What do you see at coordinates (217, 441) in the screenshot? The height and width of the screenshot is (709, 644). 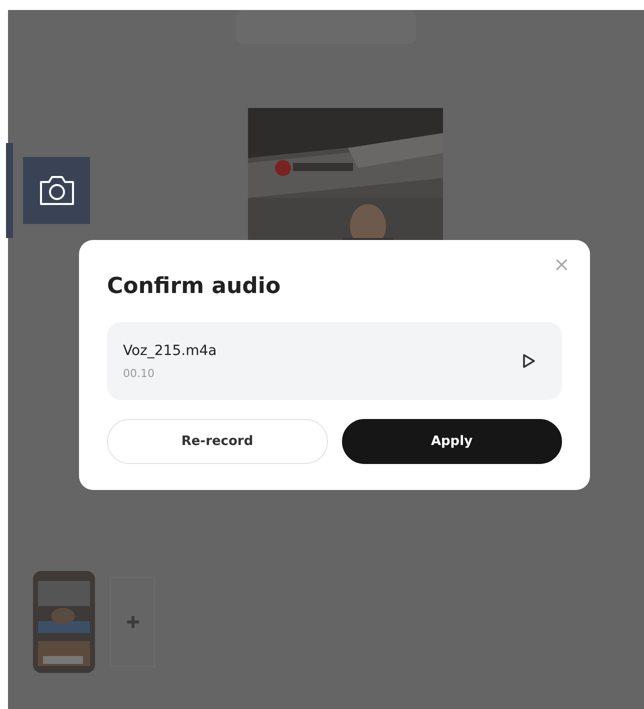 I see `re-record-button: Re-record` at bounding box center [217, 441].